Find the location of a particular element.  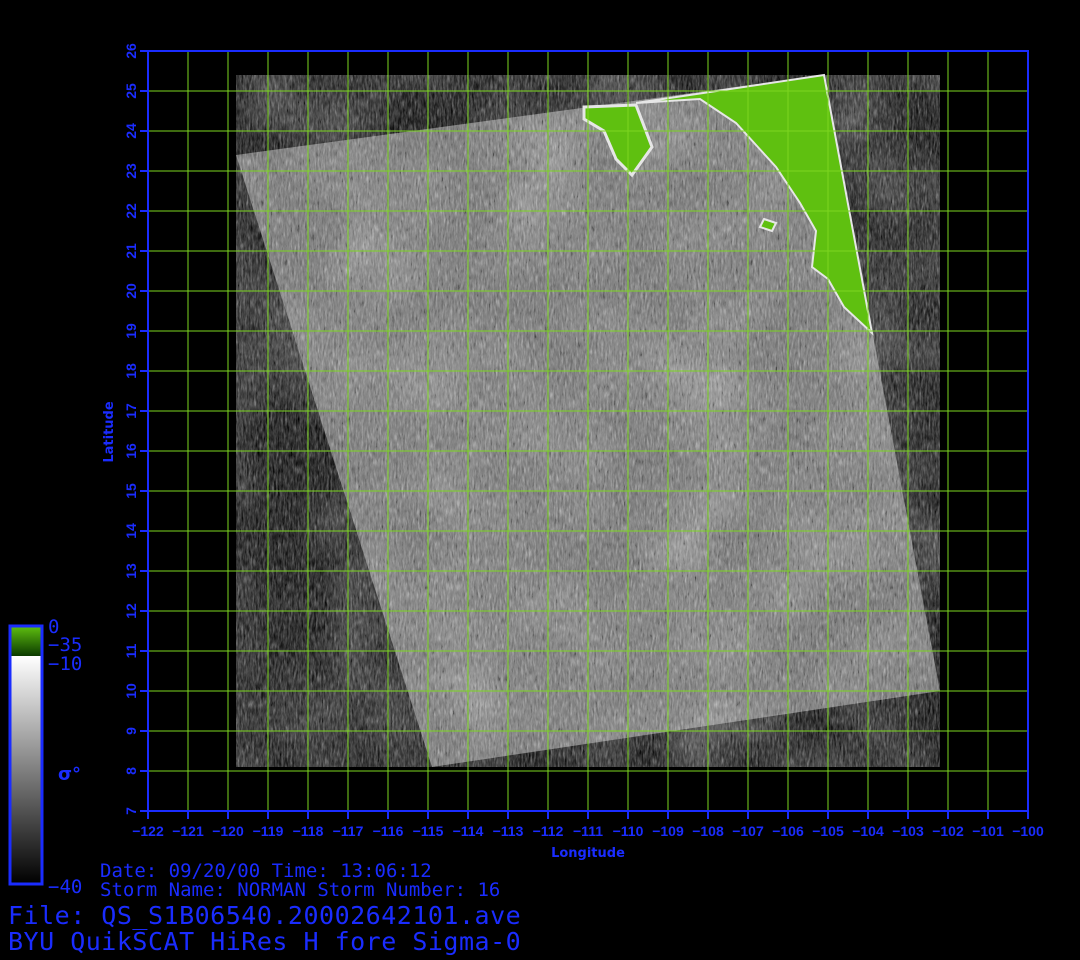

y-tick-label: 9 is located at coordinates (131, 731).